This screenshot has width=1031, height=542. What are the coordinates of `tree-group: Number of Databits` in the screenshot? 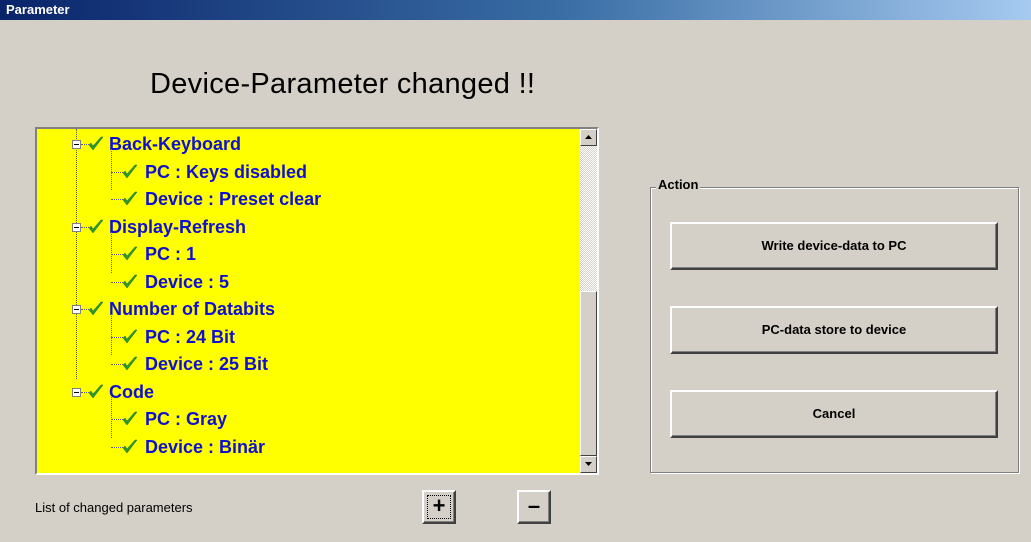 It's located at (307, 309).